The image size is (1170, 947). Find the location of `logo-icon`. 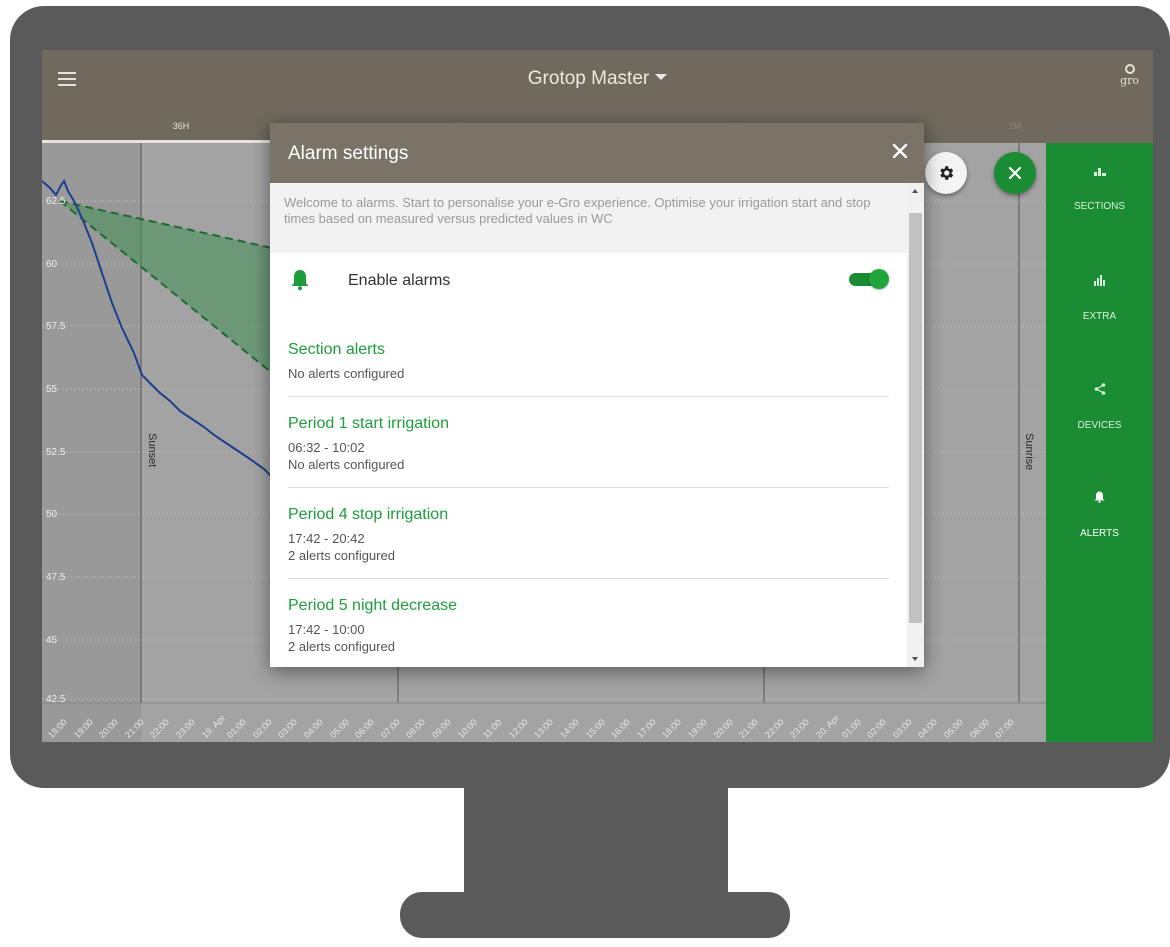

logo-icon is located at coordinates (1129, 69).